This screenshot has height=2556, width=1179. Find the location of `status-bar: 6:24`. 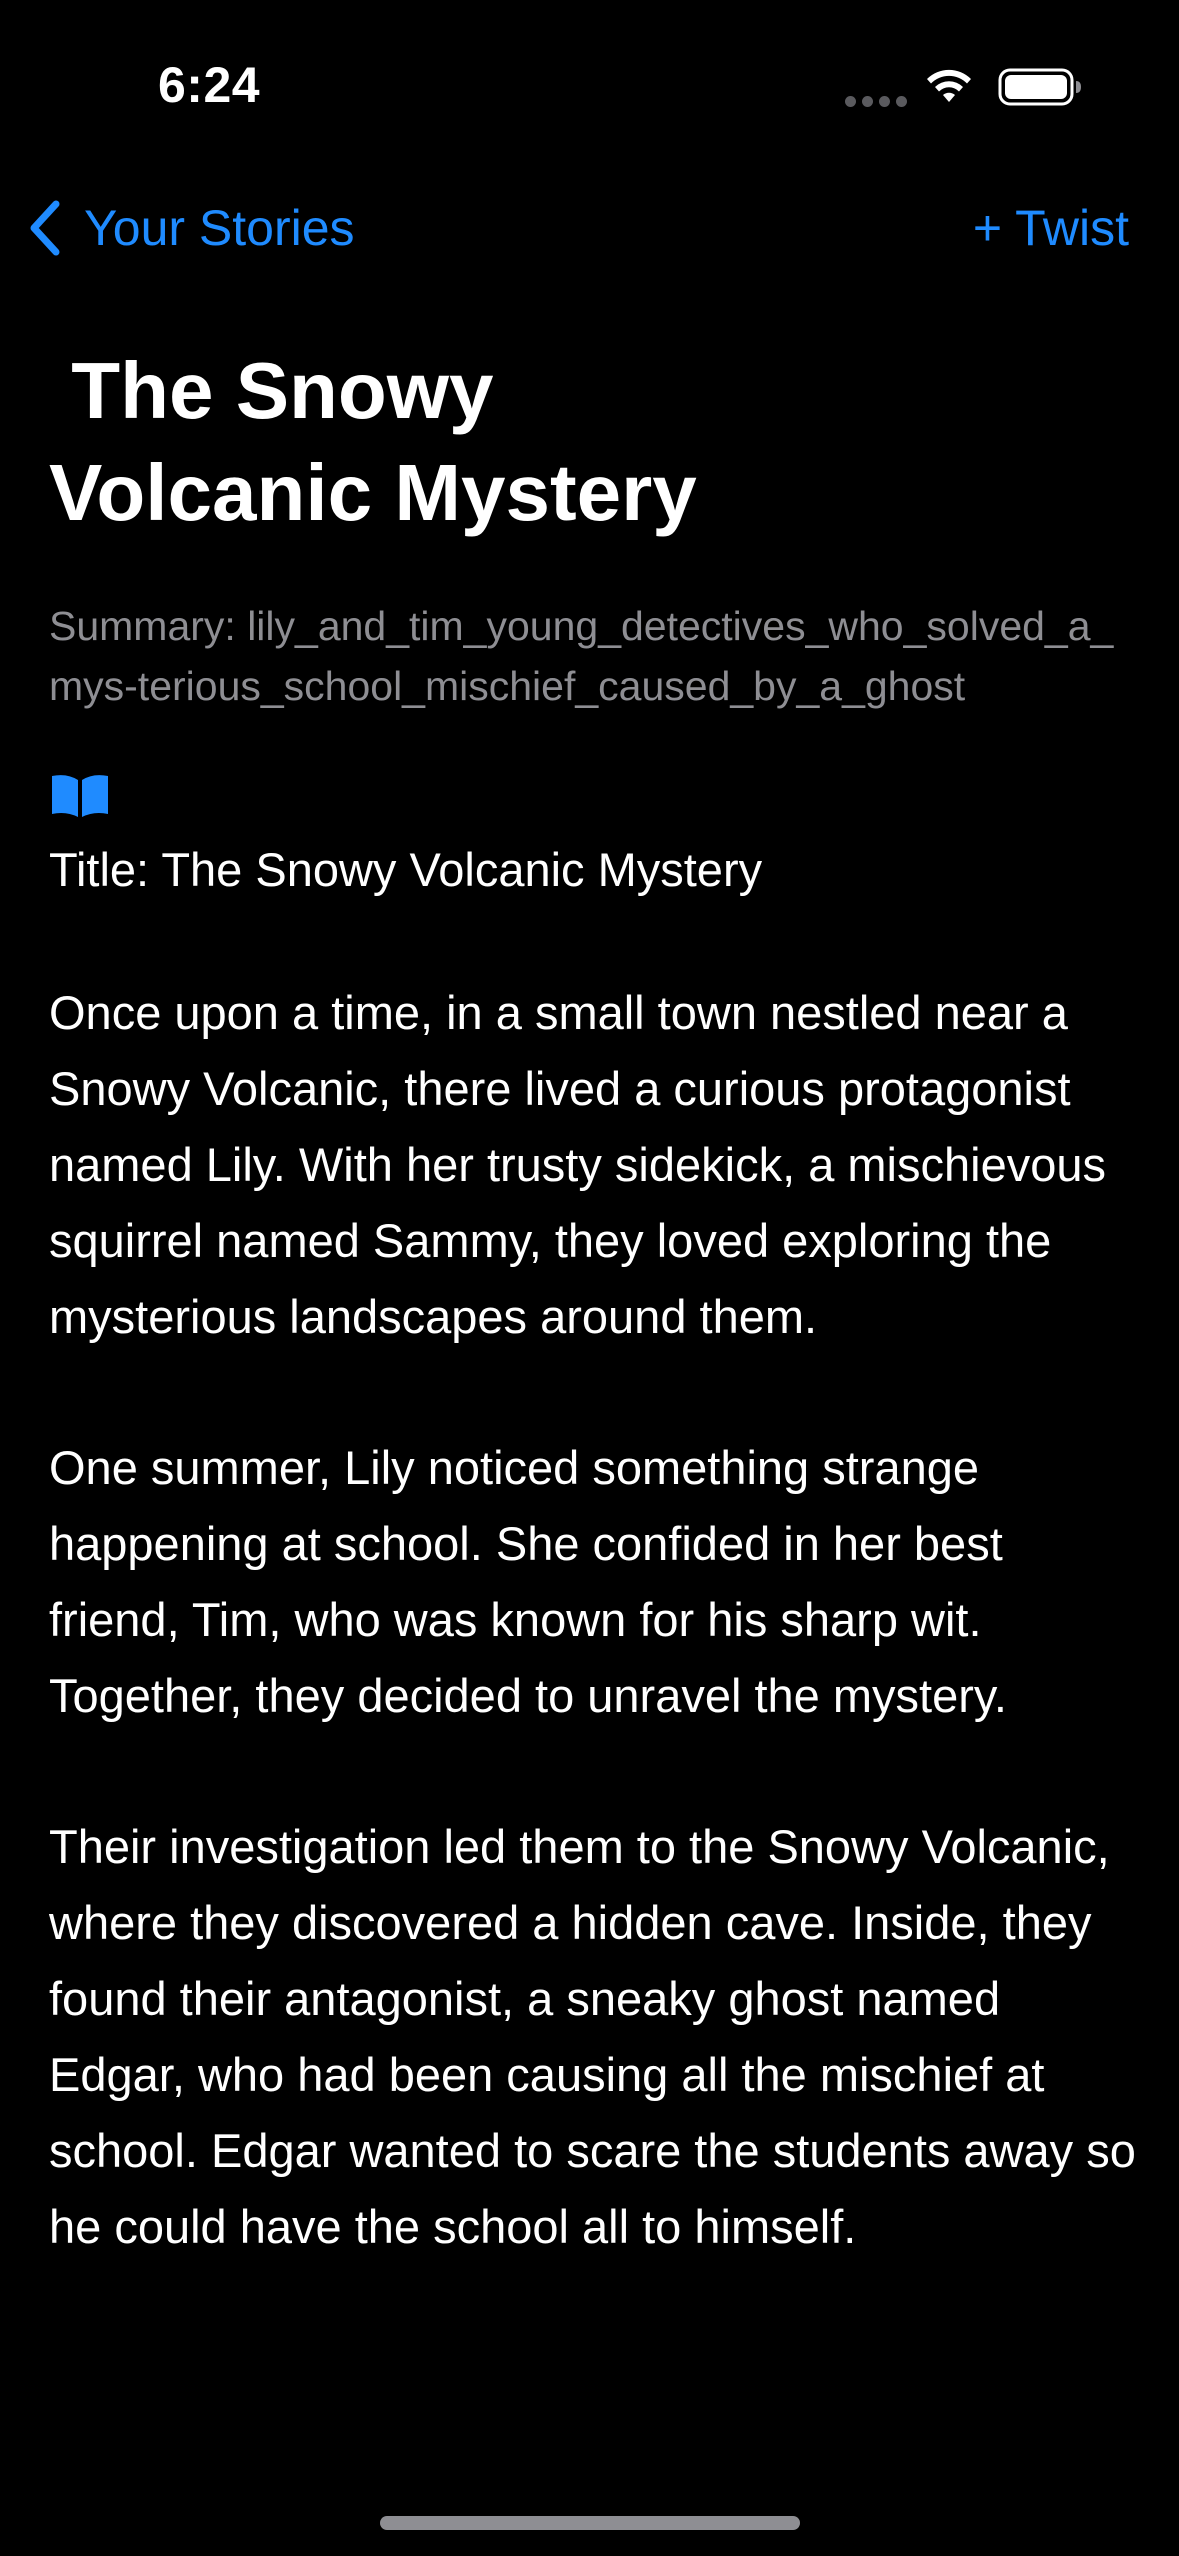

status-bar: 6:24 is located at coordinates (589, 85).